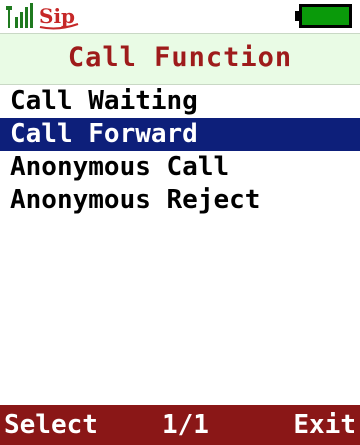 This screenshot has height=445, width=360. I want to click on menu-item-call-waiting: Call Waiting, so click(180, 101).